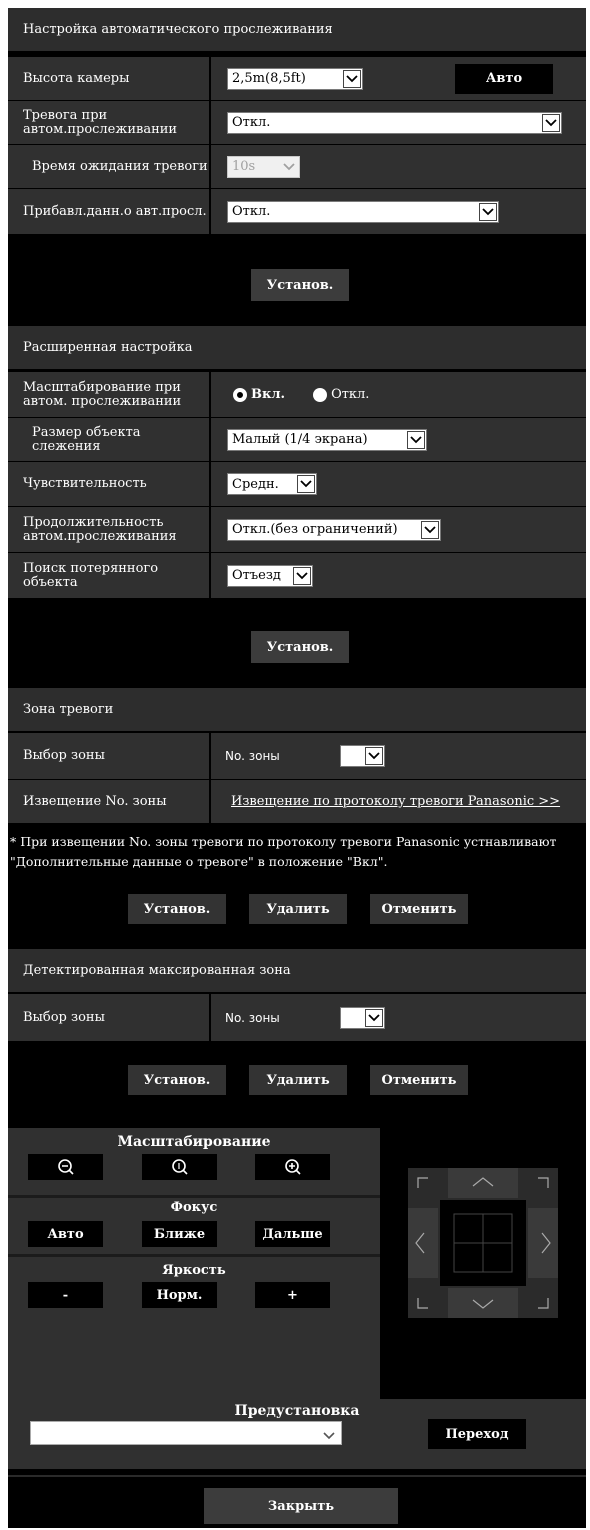  I want to click on camera-height-value: 2,5m(8,5ft), so click(269, 78).